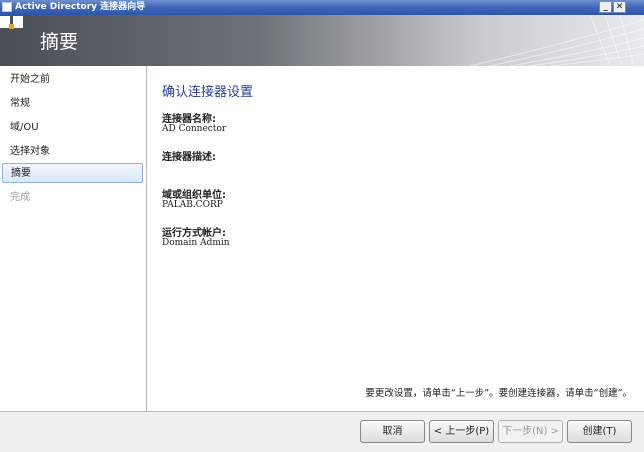 This screenshot has width=644, height=452. I want to click on next-button: 下一步(N) >, so click(530, 431).